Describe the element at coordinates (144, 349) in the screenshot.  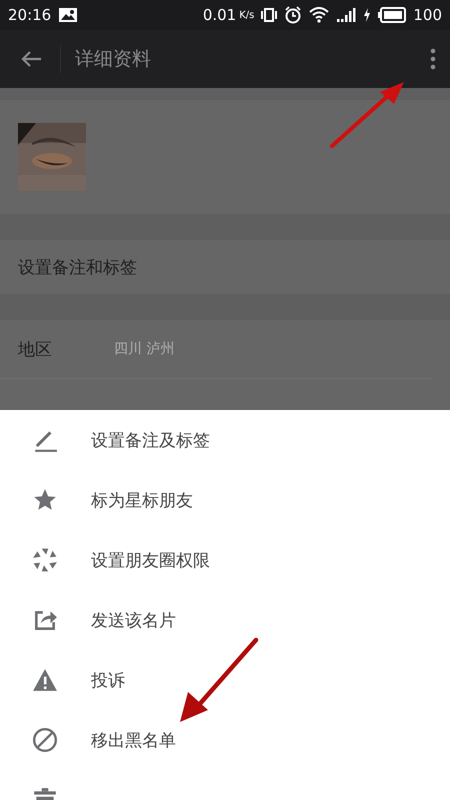
I see `field-value: 四川 泸州` at that location.